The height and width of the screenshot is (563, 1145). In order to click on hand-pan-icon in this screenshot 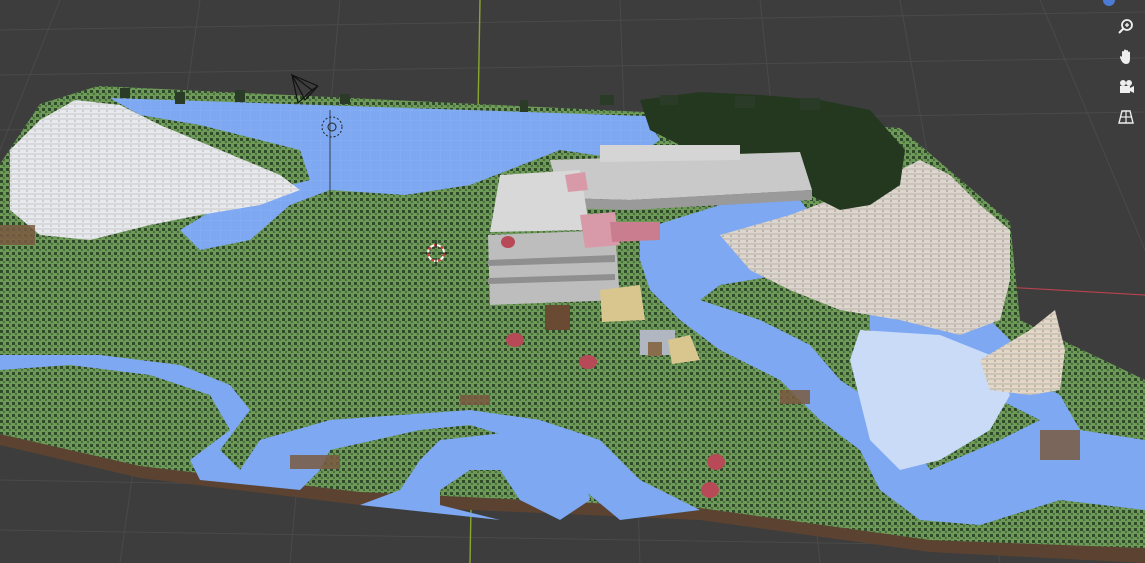, I will do `click(1126, 57)`.